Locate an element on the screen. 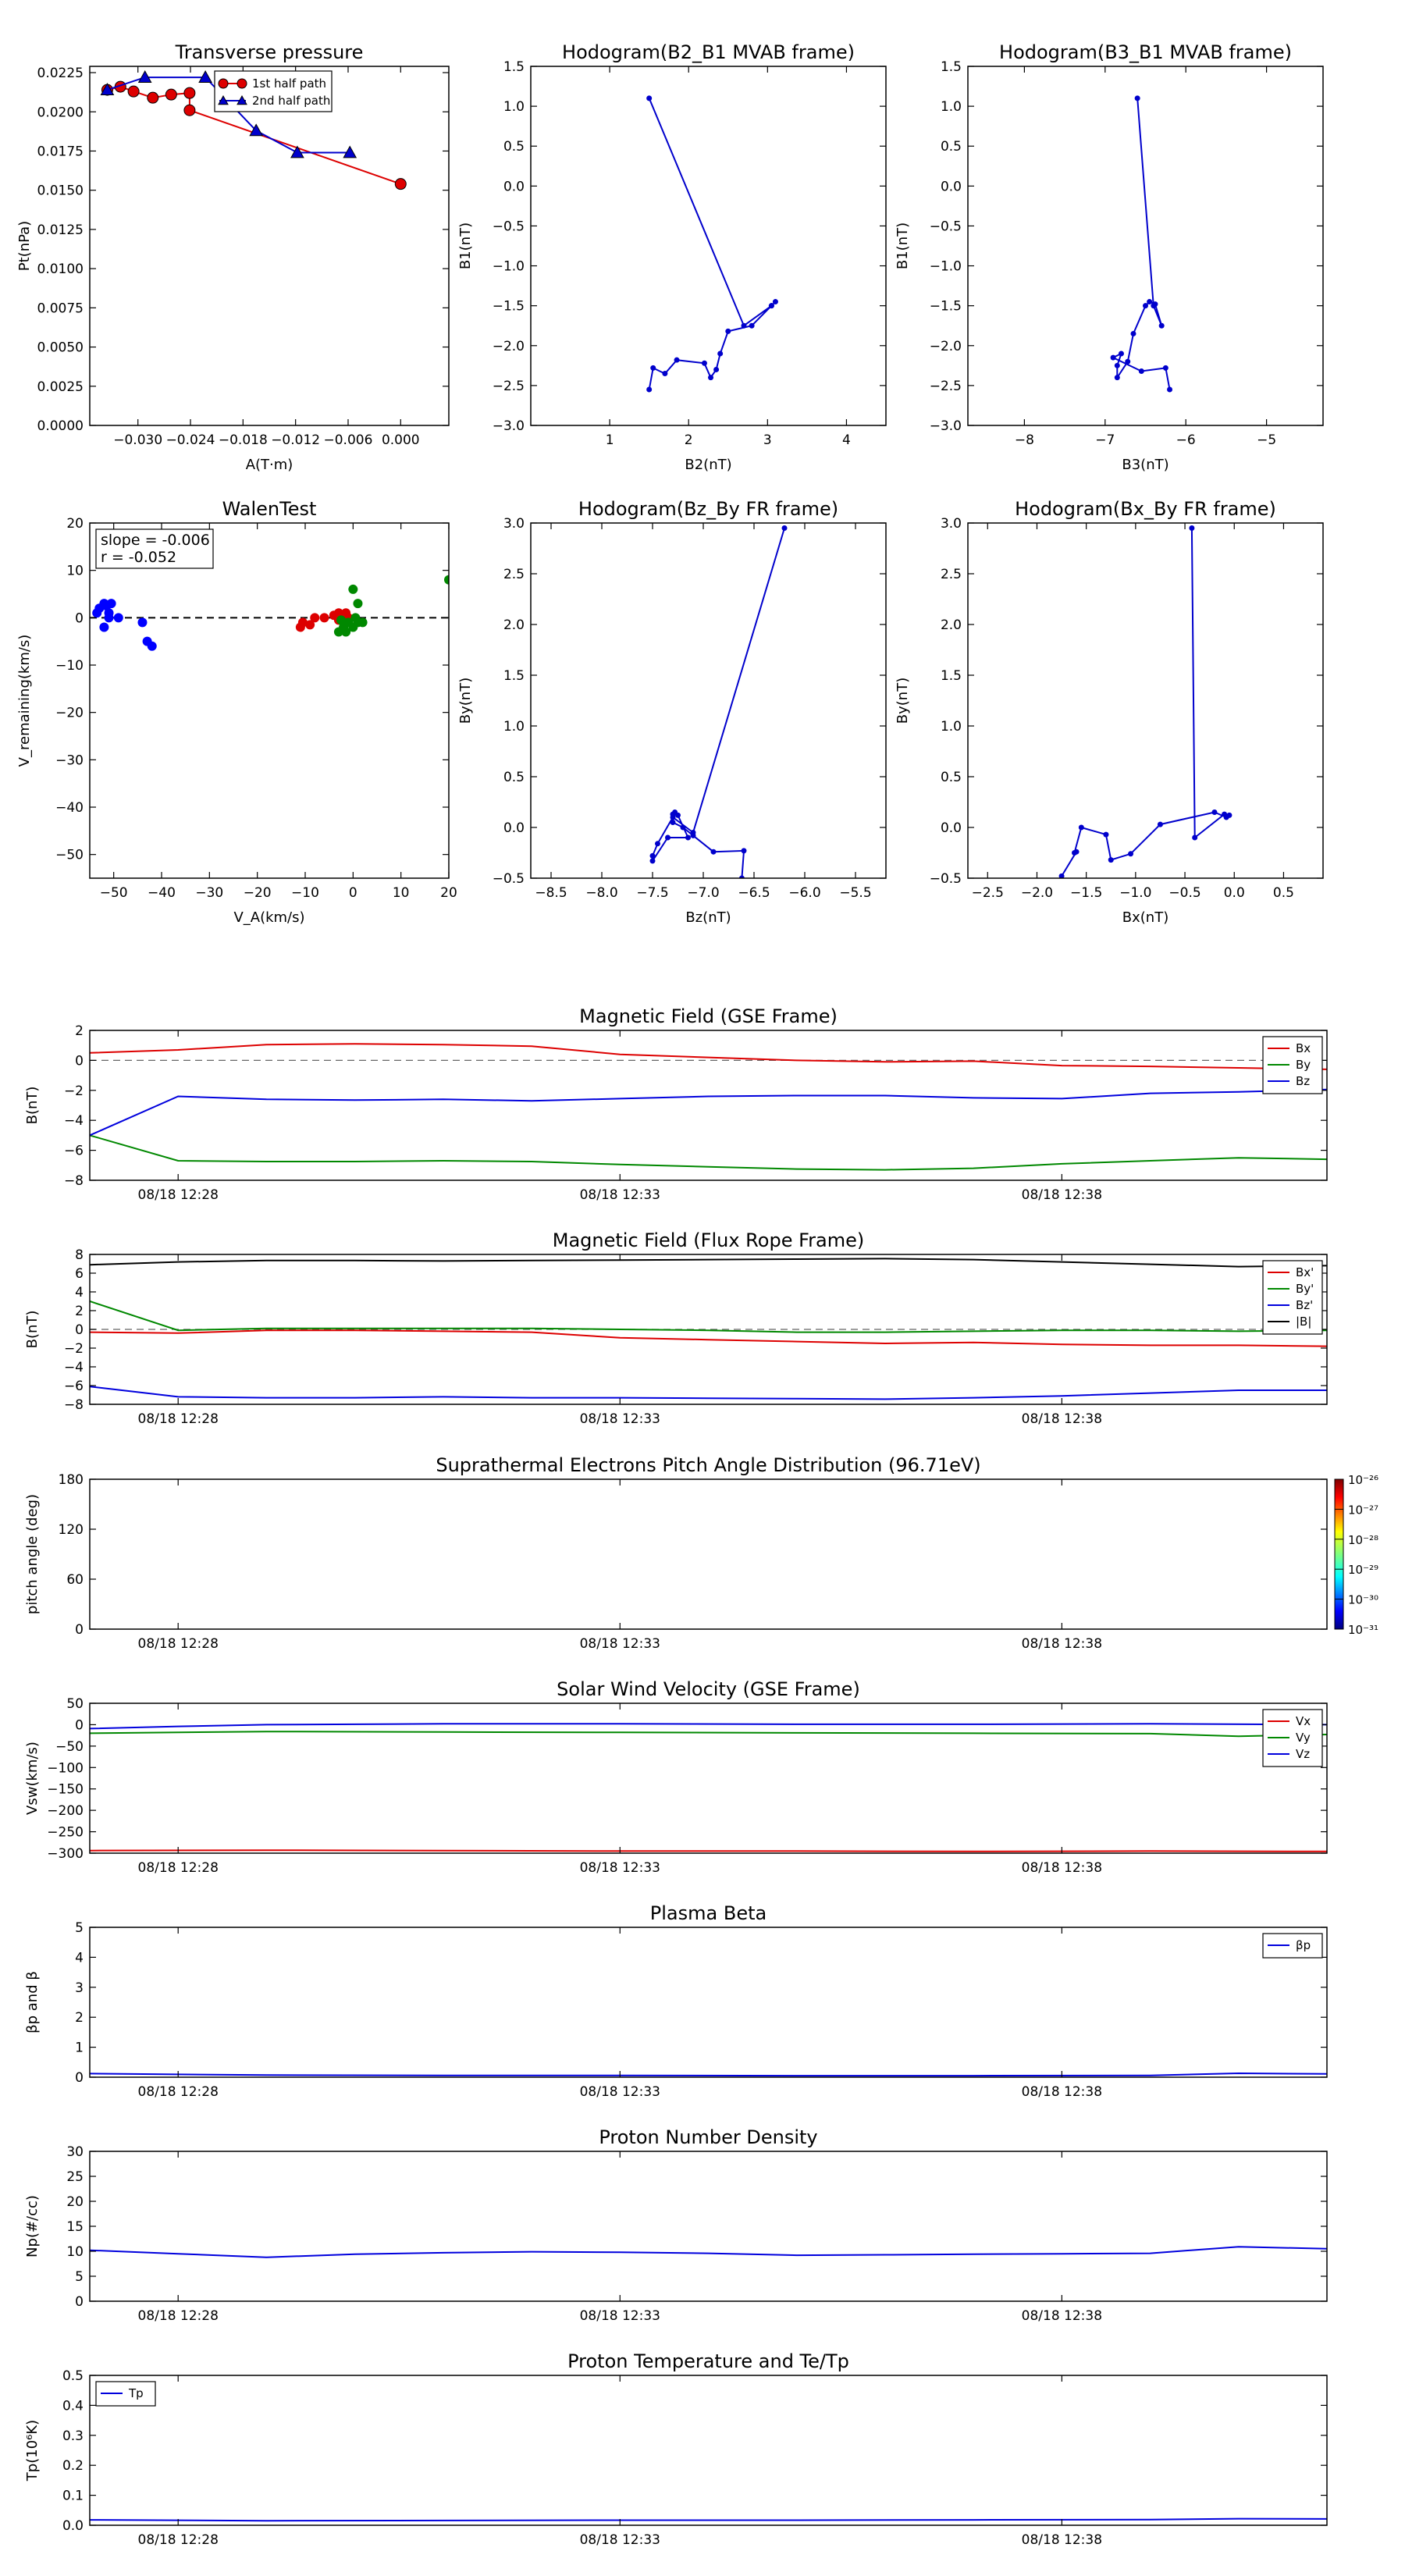 The height and width of the screenshot is (2576, 1405). y-tick-label: 10 is located at coordinates (75, 571).